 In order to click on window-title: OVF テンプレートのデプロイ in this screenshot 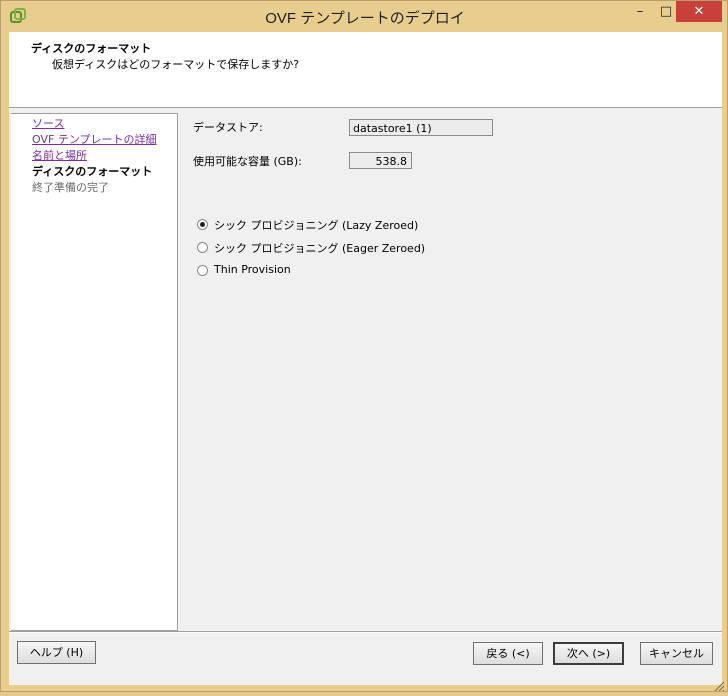, I will do `click(365, 18)`.